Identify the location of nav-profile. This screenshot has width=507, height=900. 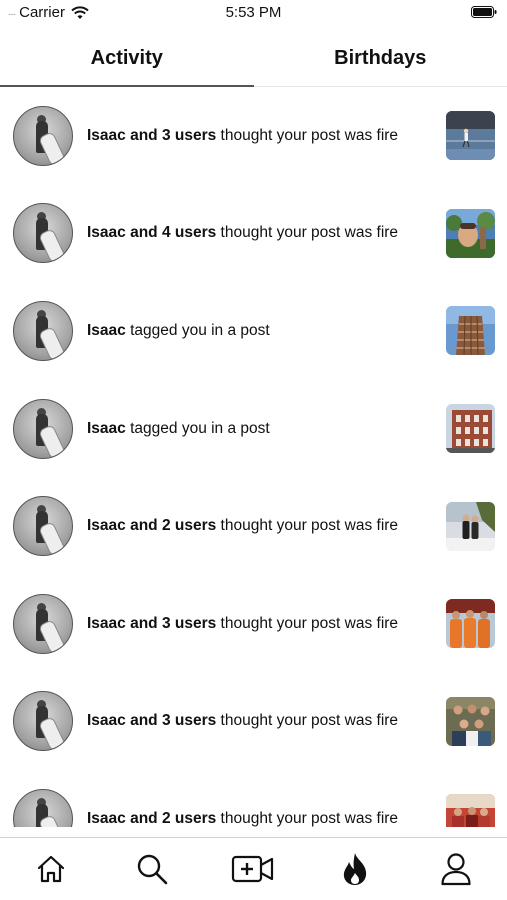
(456, 869).